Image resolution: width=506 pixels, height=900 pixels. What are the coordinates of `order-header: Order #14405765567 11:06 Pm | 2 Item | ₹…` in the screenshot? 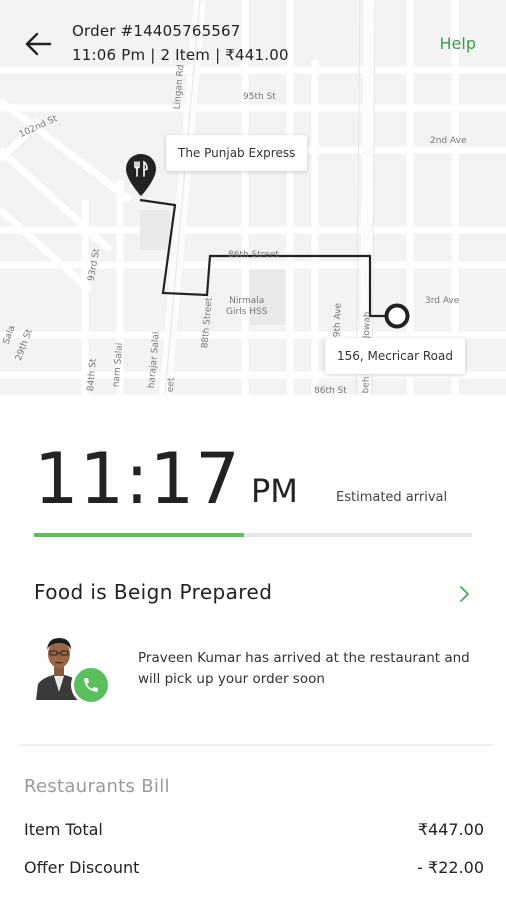 It's located at (253, 40).